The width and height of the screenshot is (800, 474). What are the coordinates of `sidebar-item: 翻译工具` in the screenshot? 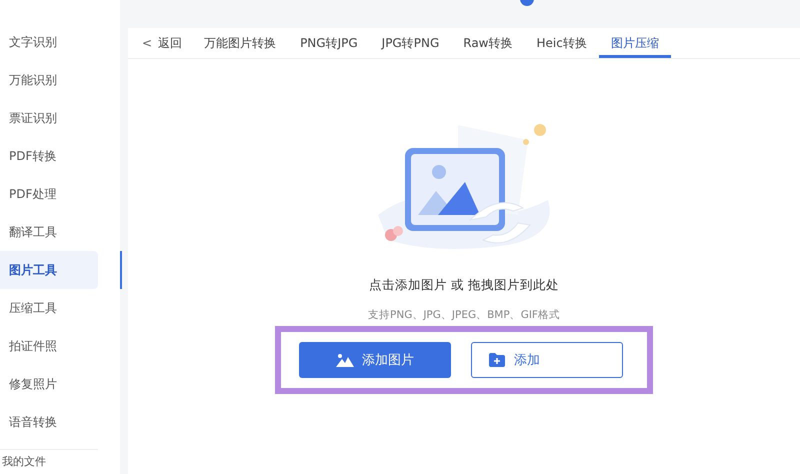 It's located at (60, 232).